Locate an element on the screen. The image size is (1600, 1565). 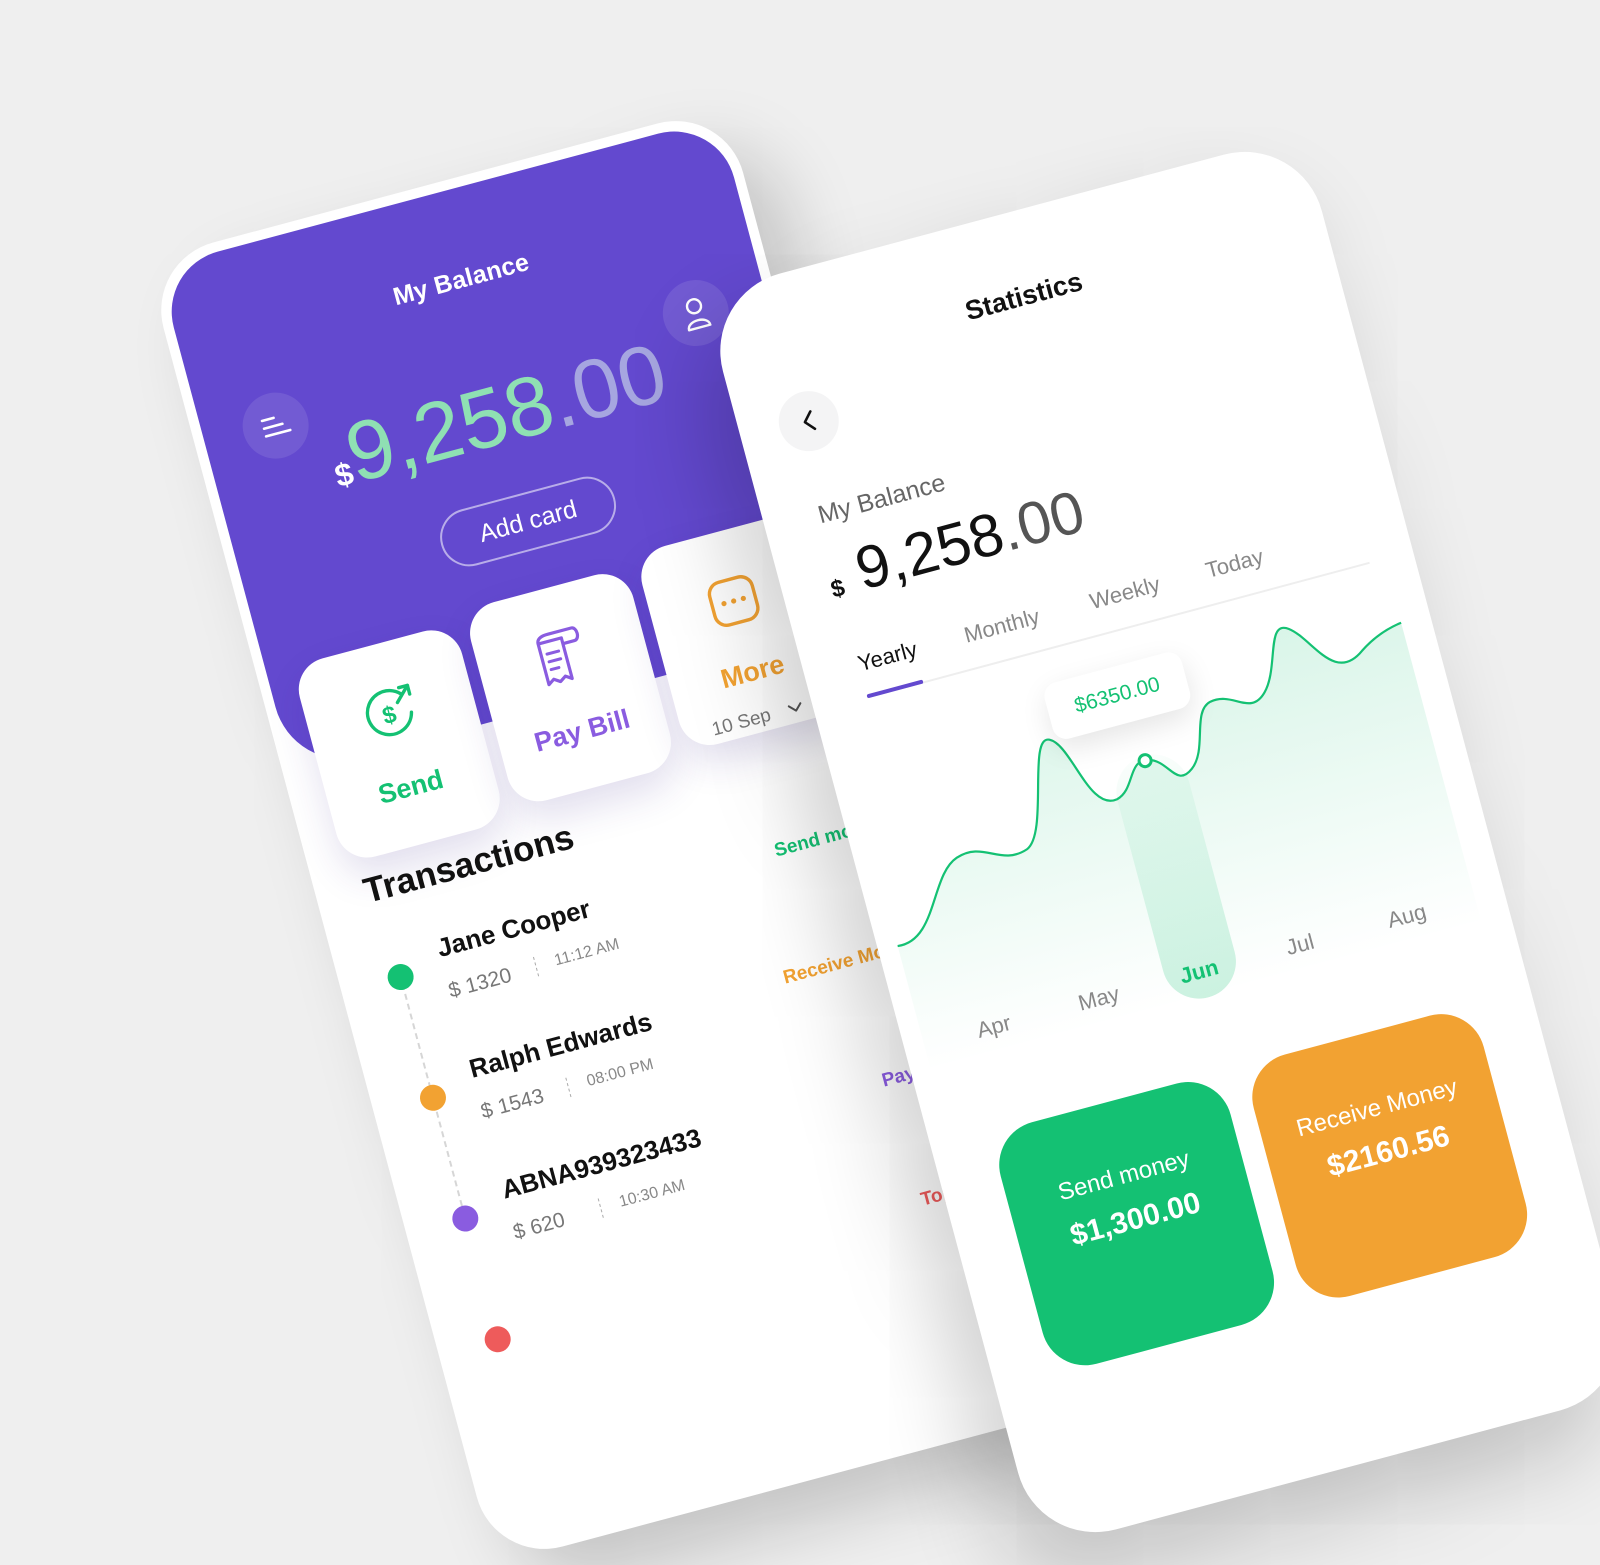
tab-yearly: Yearly is located at coordinates (887, 656).